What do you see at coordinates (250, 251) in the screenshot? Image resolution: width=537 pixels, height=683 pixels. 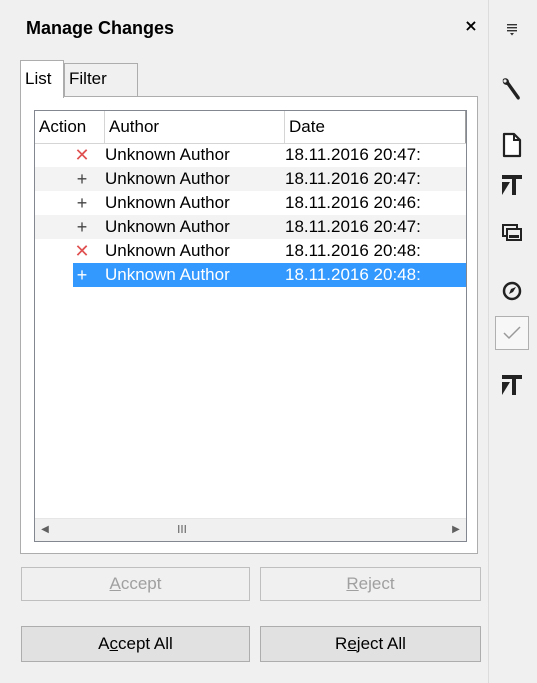 I see `table-row: ✕ Unknown Author 18.11.2016 20:48:` at bounding box center [250, 251].